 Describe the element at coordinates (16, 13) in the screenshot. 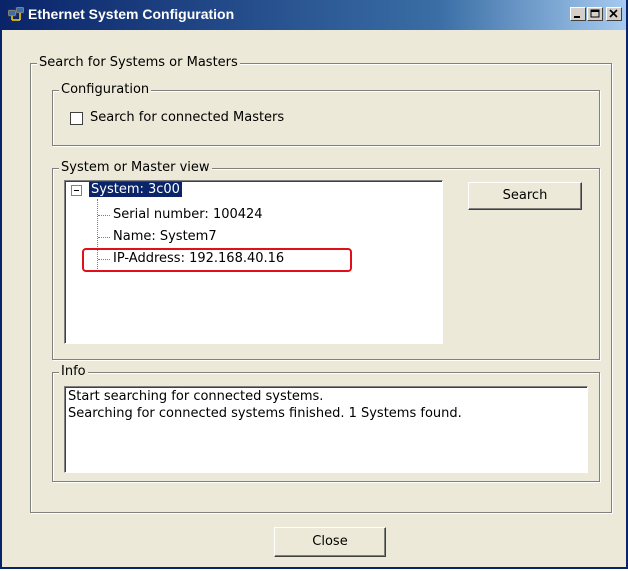

I see `network-app-icon` at that location.